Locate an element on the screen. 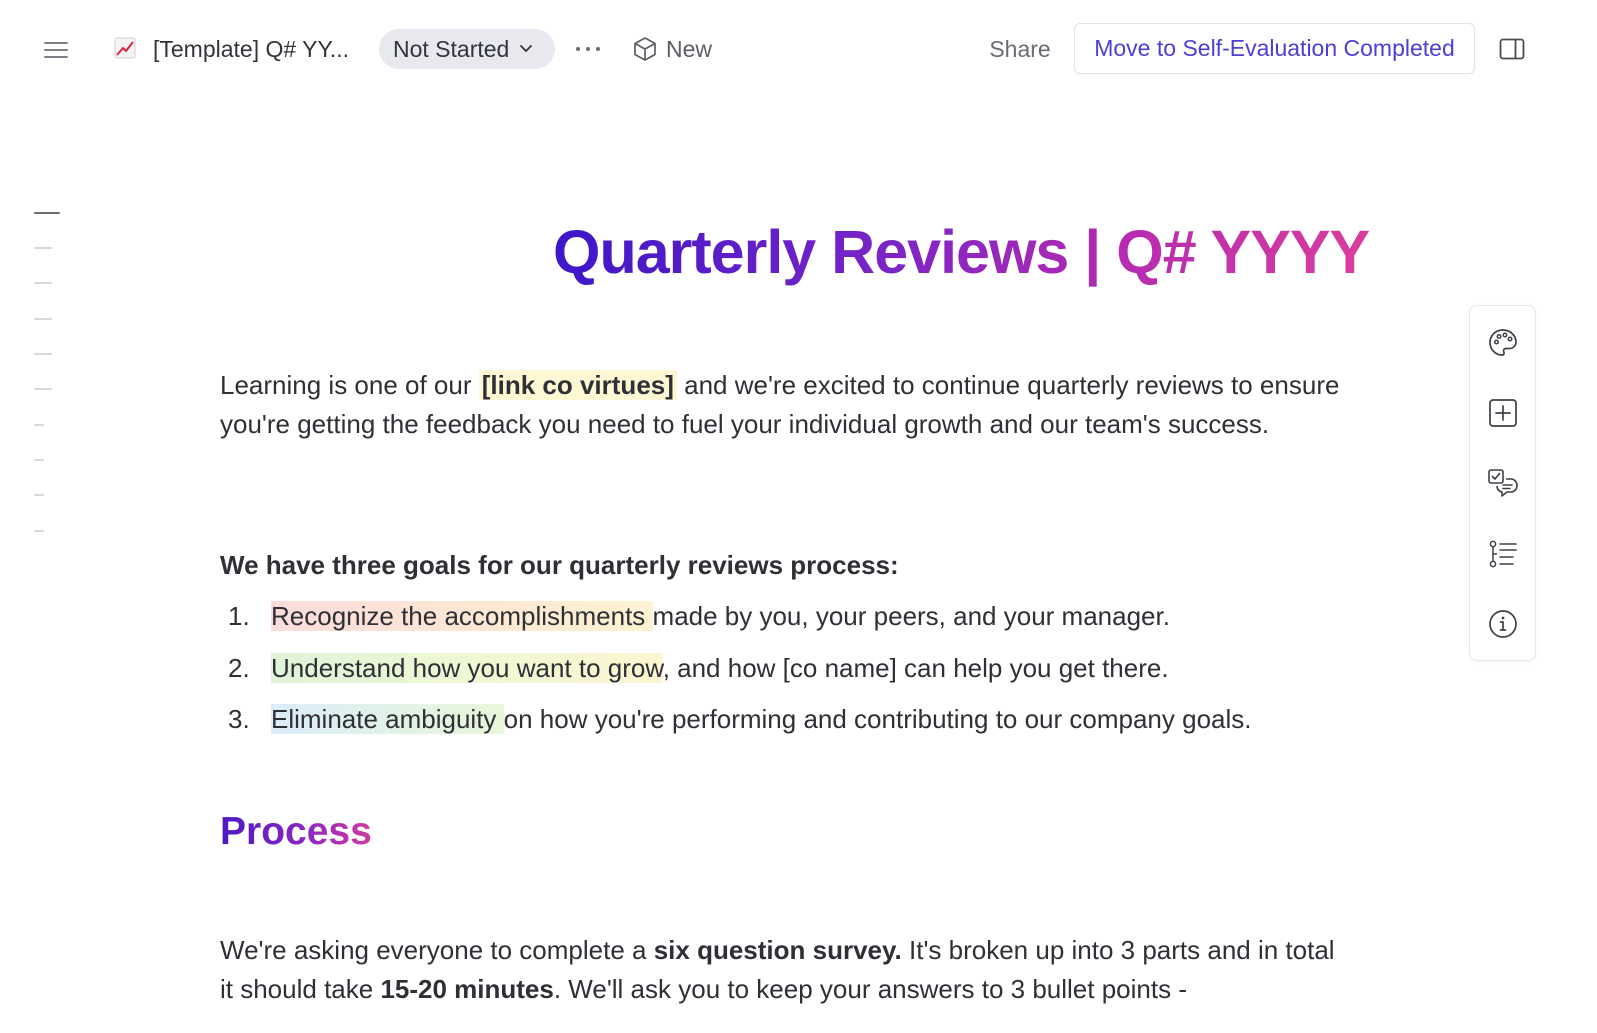 This screenshot has width=1597, height=1033. survey-text: We're asking everyone to complete a is located at coordinates (437, 950).